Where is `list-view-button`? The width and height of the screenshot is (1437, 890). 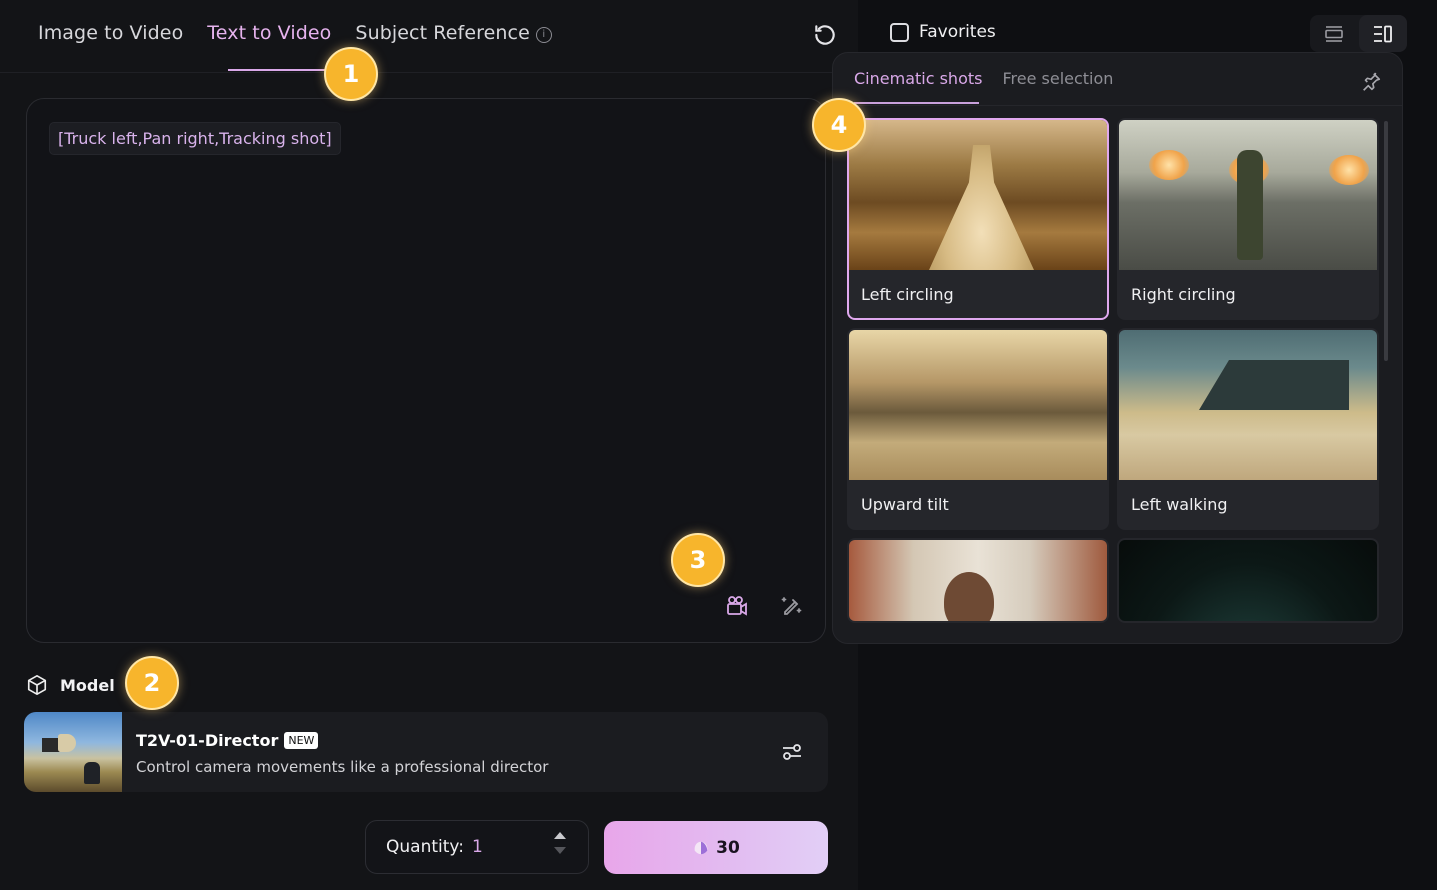
list-view-button is located at coordinates (1334, 33).